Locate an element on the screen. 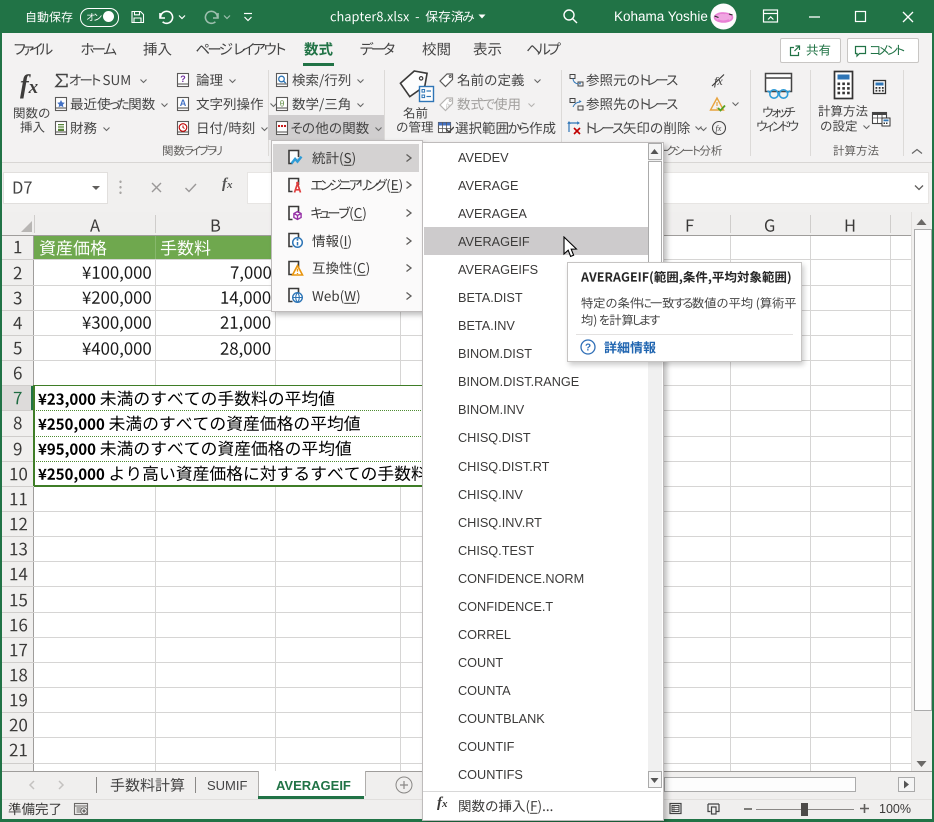  svg-text: A is located at coordinates (183, 103).